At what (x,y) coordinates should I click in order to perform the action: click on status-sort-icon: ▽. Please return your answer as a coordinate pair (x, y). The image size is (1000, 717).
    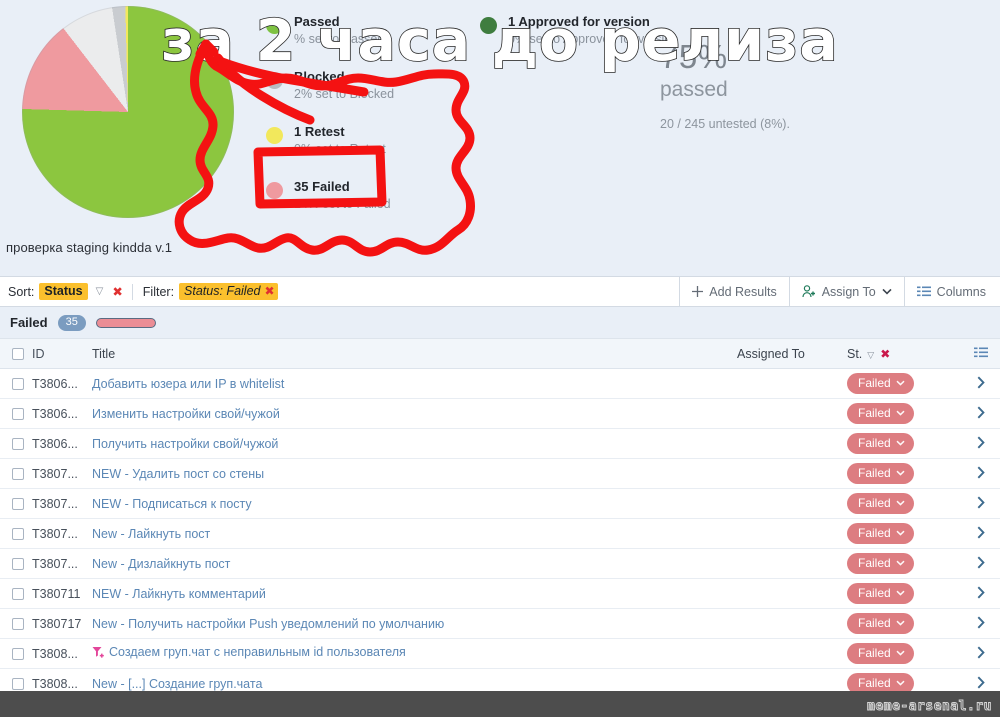
    Looking at the image, I should click on (870, 355).